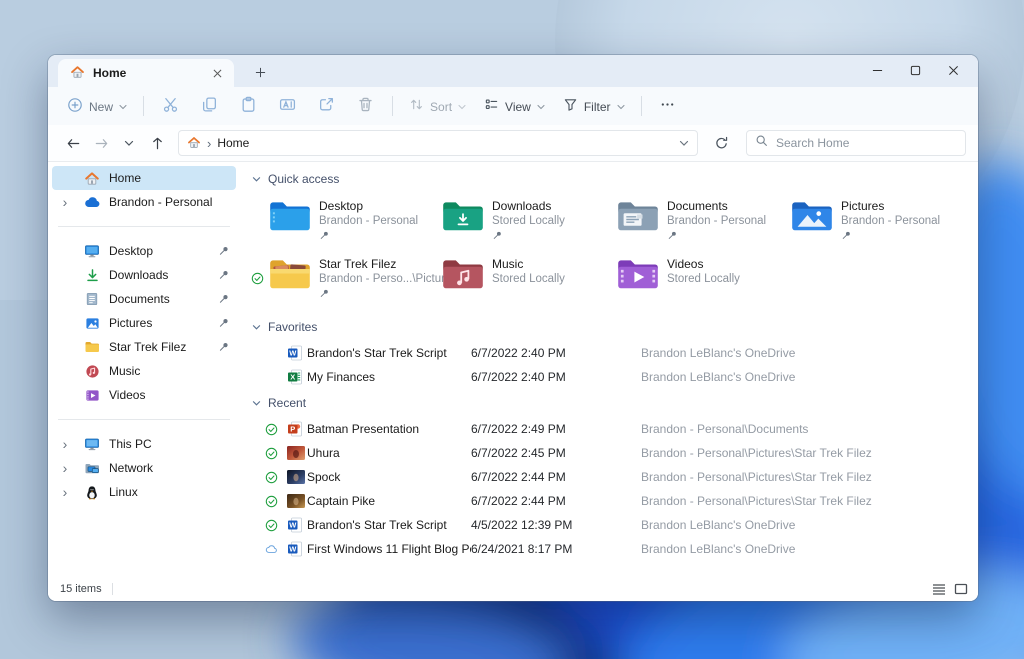  I want to click on sidebar-item-videos: Videos, so click(144, 395).